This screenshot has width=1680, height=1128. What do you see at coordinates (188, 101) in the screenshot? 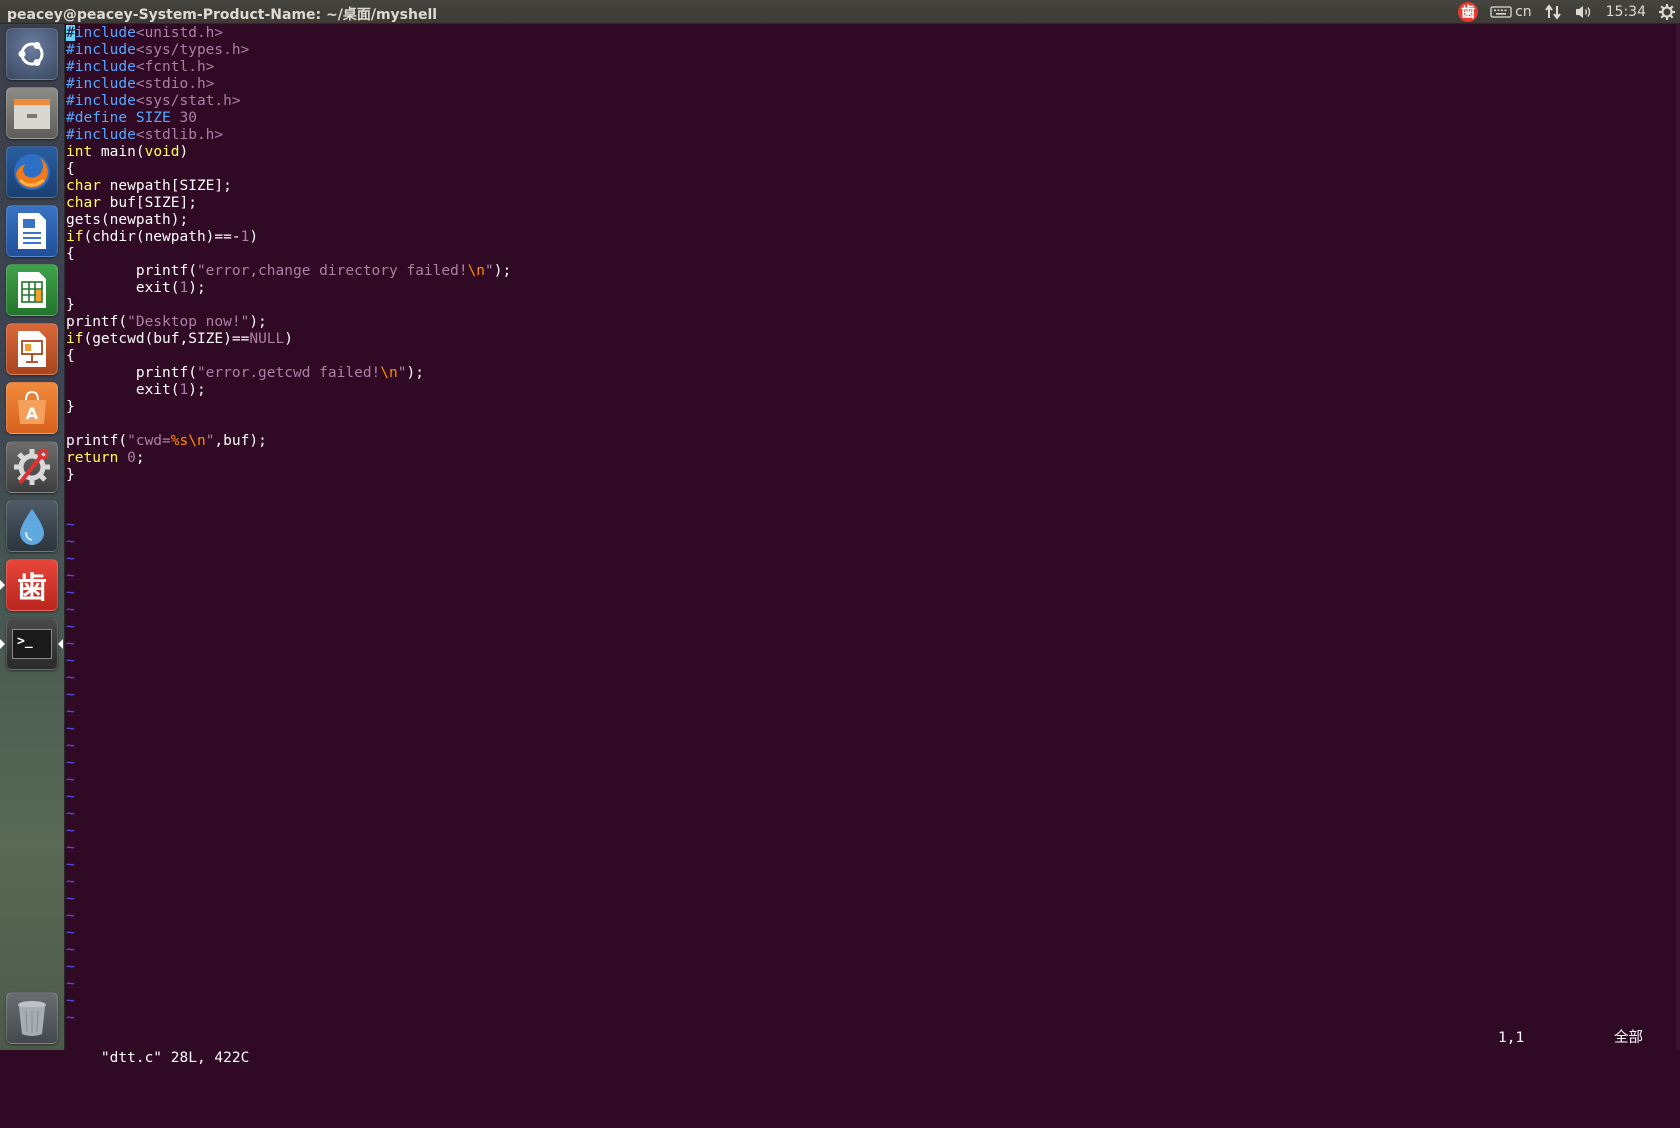
I see `code-token: <sys/stat.h>` at bounding box center [188, 101].